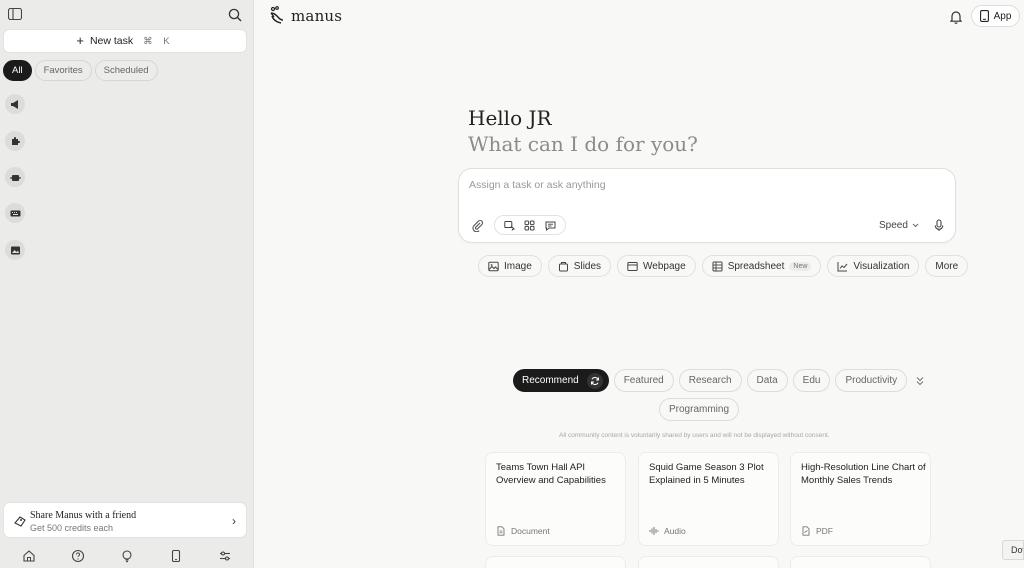 Image resolution: width=1024 pixels, height=568 pixels. I want to click on mode-selector: Speed, so click(899, 225).